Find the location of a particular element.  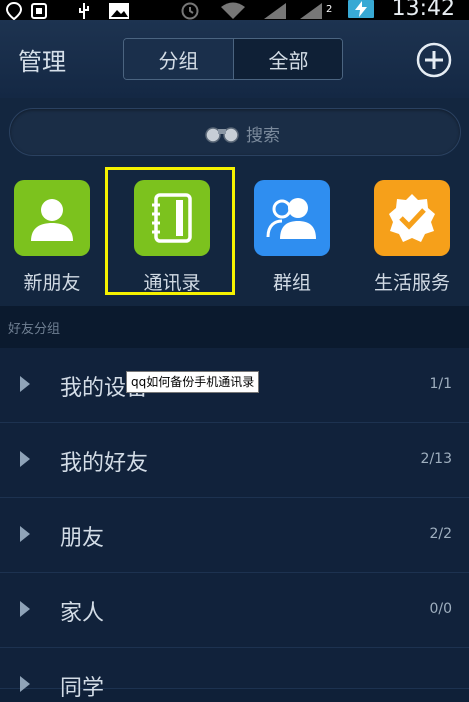

search-placeholder: 搜索 is located at coordinates (263, 136).